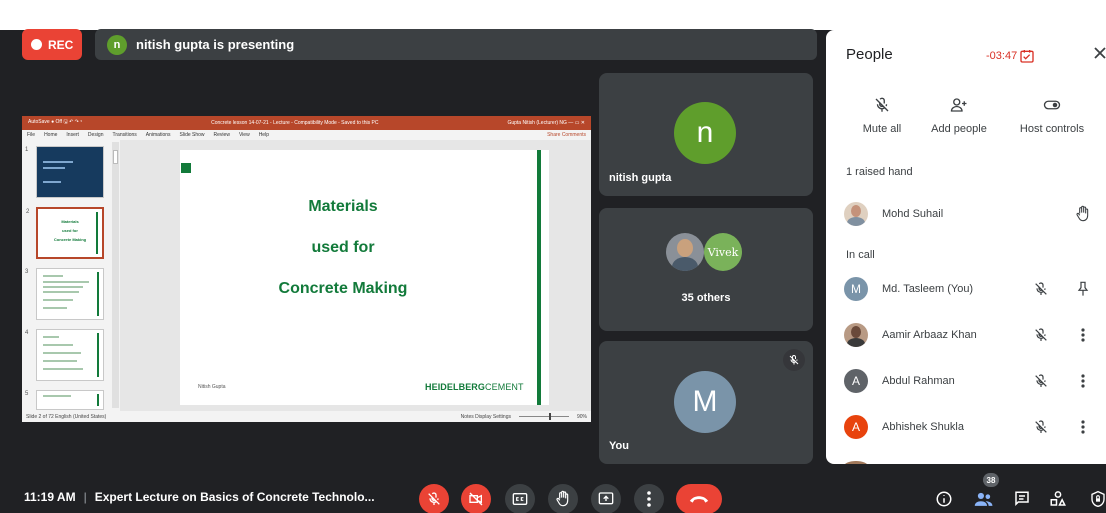  What do you see at coordinates (117, 44) in the screenshot?
I see `presenter-avatar: n` at bounding box center [117, 44].